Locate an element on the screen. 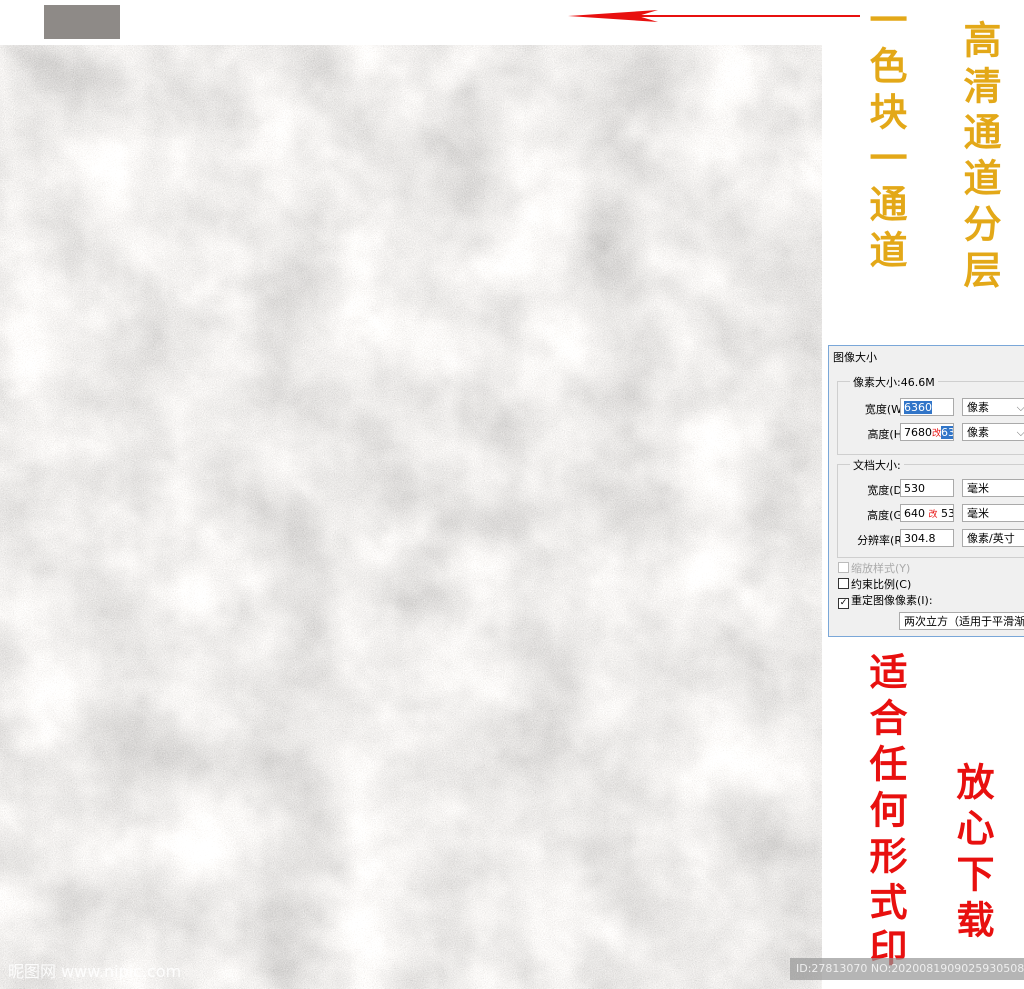 The image size is (1024, 989). doc-height-value: 530 is located at coordinates (947, 513).